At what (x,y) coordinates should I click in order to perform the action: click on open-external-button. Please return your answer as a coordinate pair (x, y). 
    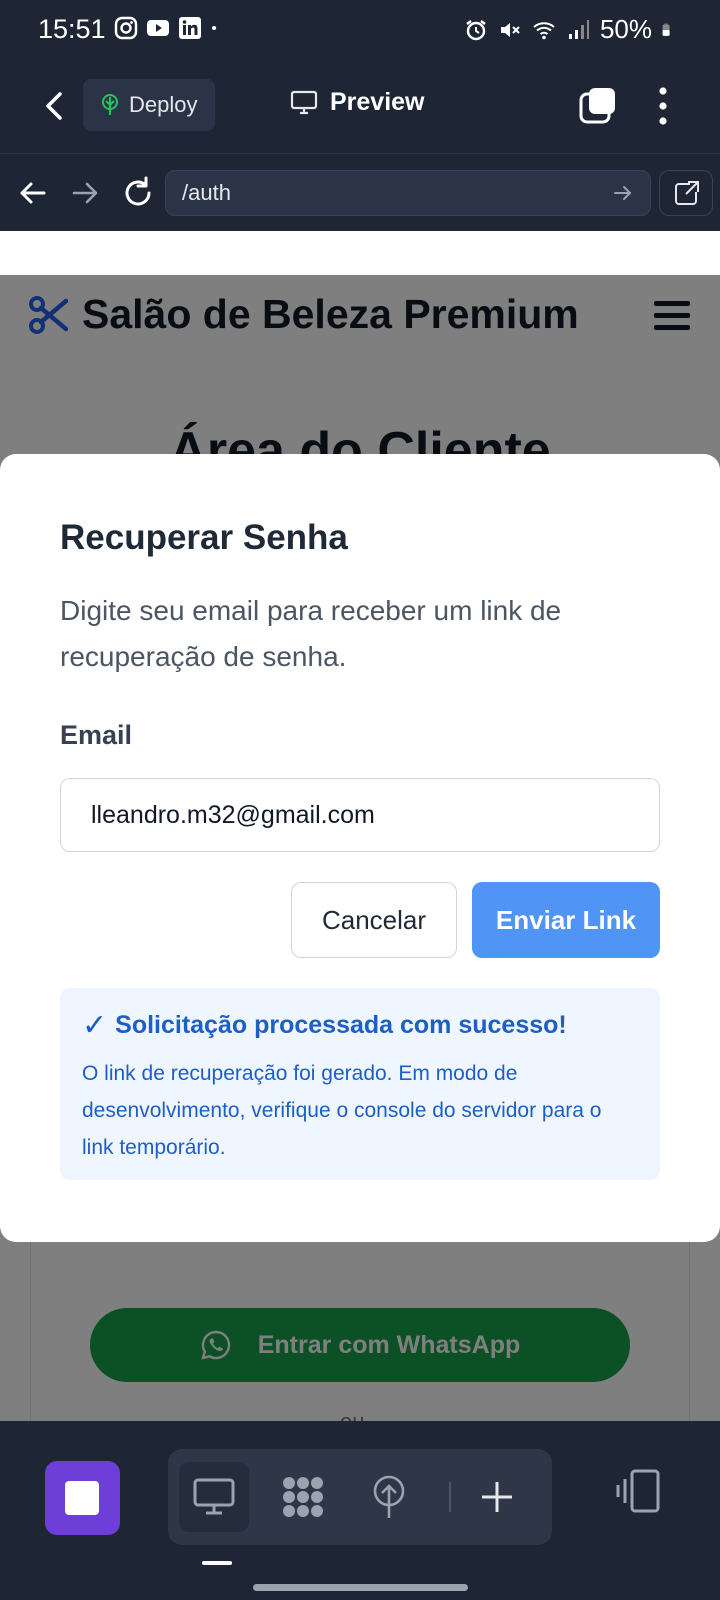
    Looking at the image, I should click on (686, 193).